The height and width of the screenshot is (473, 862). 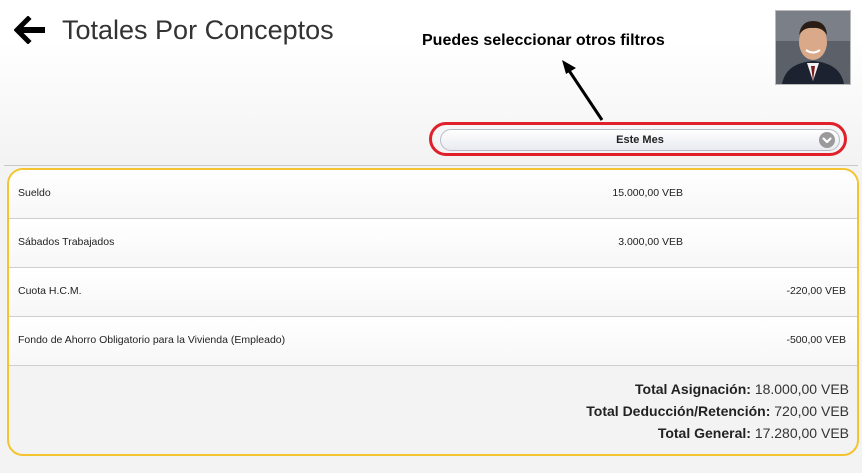 I want to click on chevron-down-icon, so click(x=827, y=140).